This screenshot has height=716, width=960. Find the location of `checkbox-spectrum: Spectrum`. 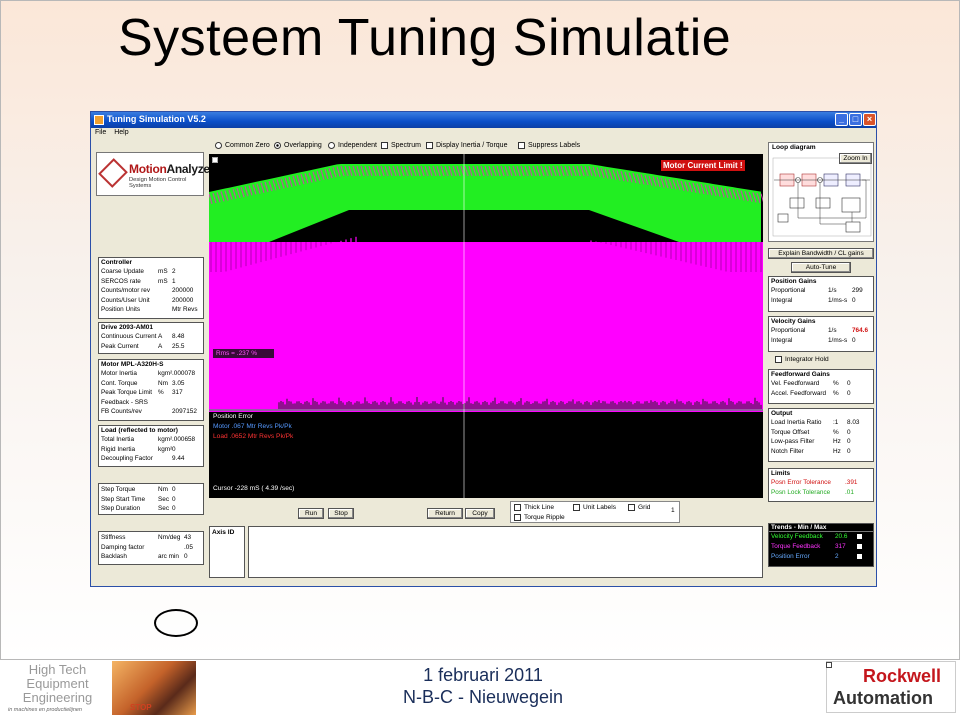

checkbox-spectrum: Spectrum is located at coordinates (401, 145).